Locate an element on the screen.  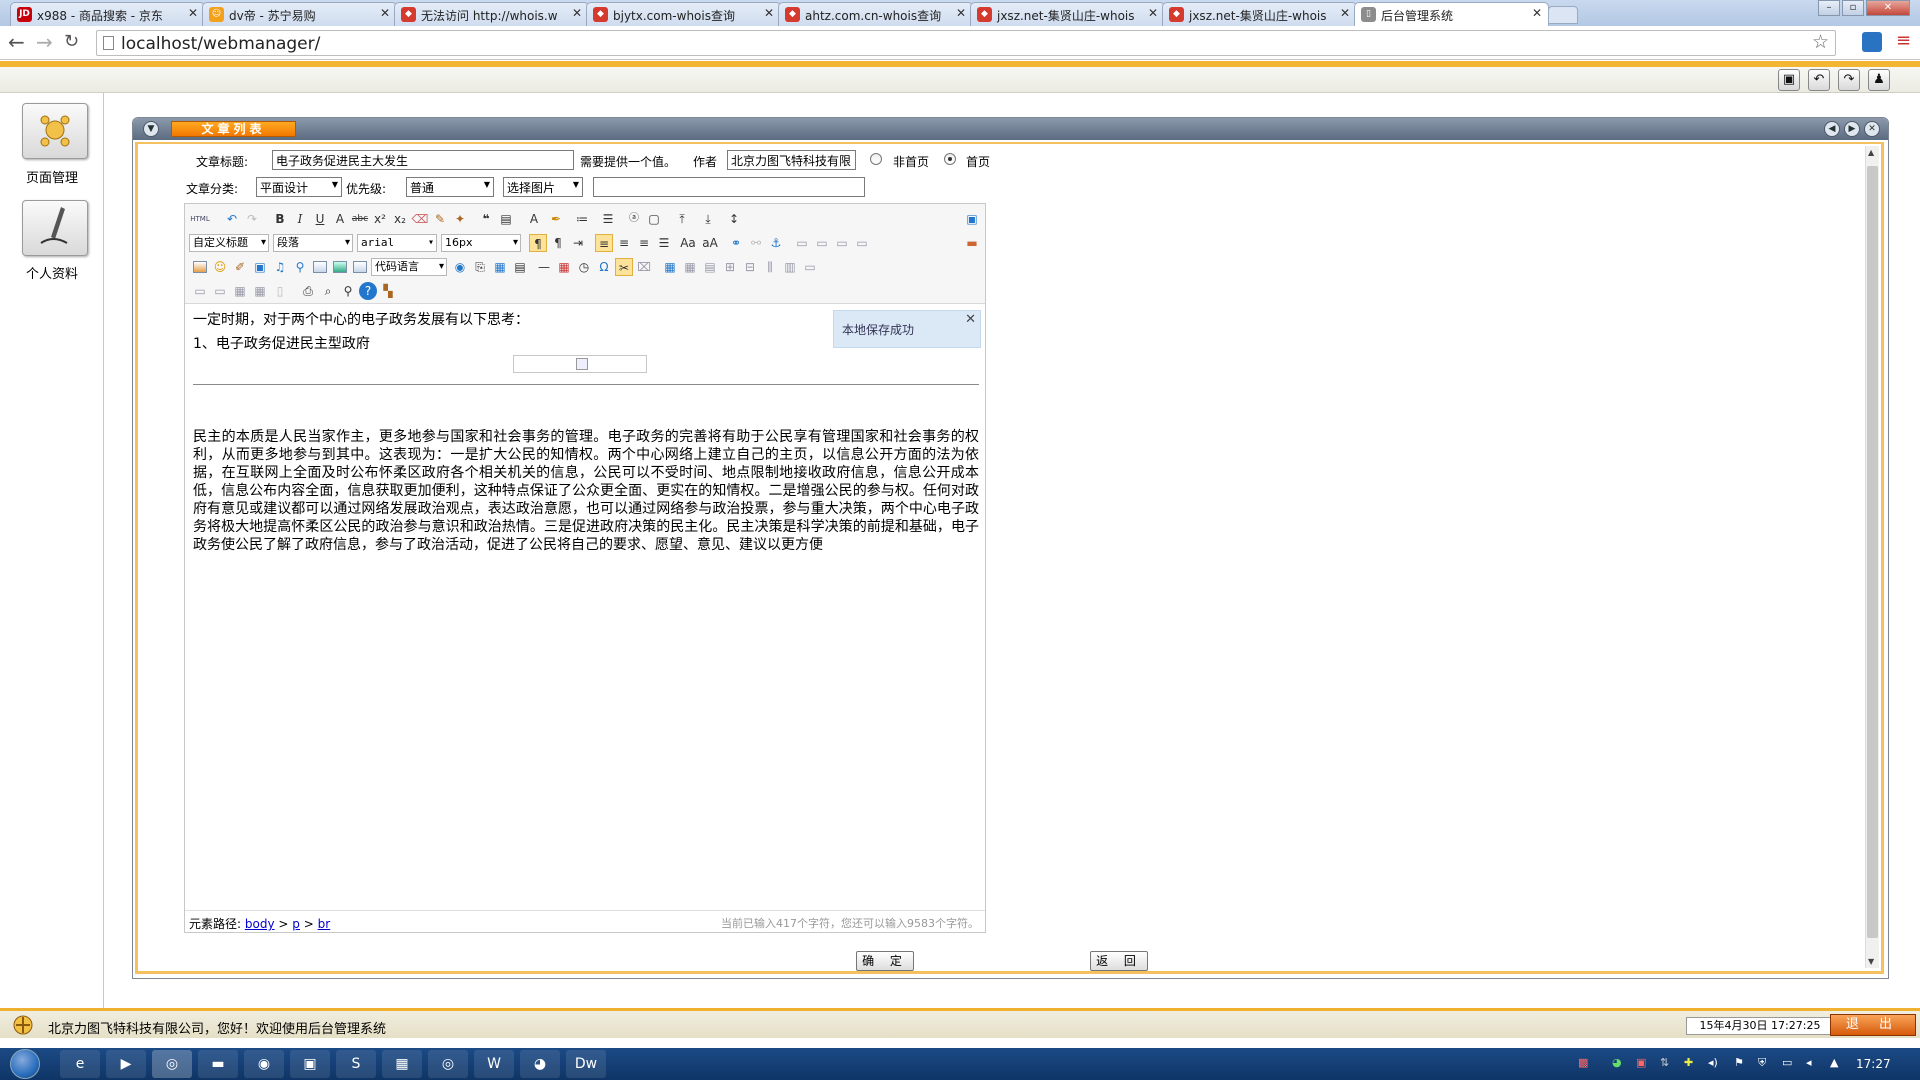
image-select: 选择图片 is located at coordinates (543, 187).